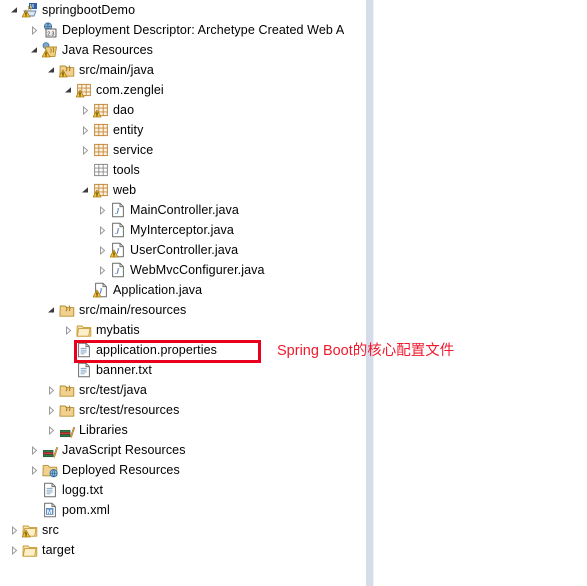 The height and width of the screenshot is (586, 587). Describe the element at coordinates (183, 50) in the screenshot. I see `tree-row: Java Resources` at that location.